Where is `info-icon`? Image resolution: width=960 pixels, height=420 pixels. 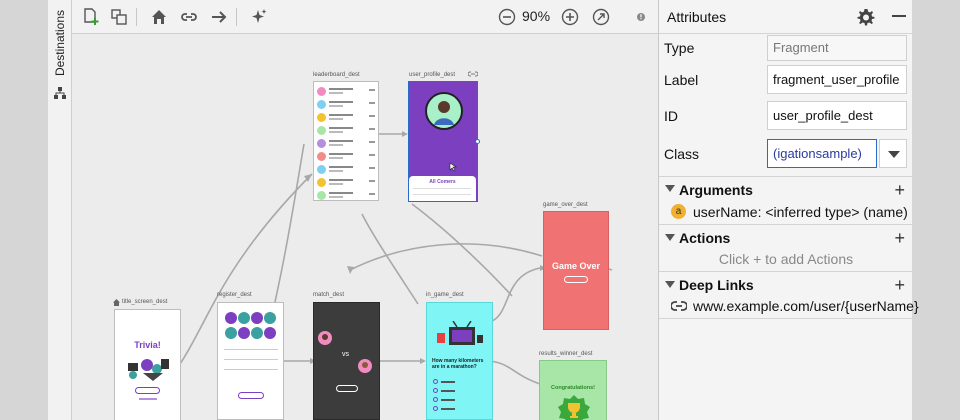 info-icon is located at coordinates (641, 17).